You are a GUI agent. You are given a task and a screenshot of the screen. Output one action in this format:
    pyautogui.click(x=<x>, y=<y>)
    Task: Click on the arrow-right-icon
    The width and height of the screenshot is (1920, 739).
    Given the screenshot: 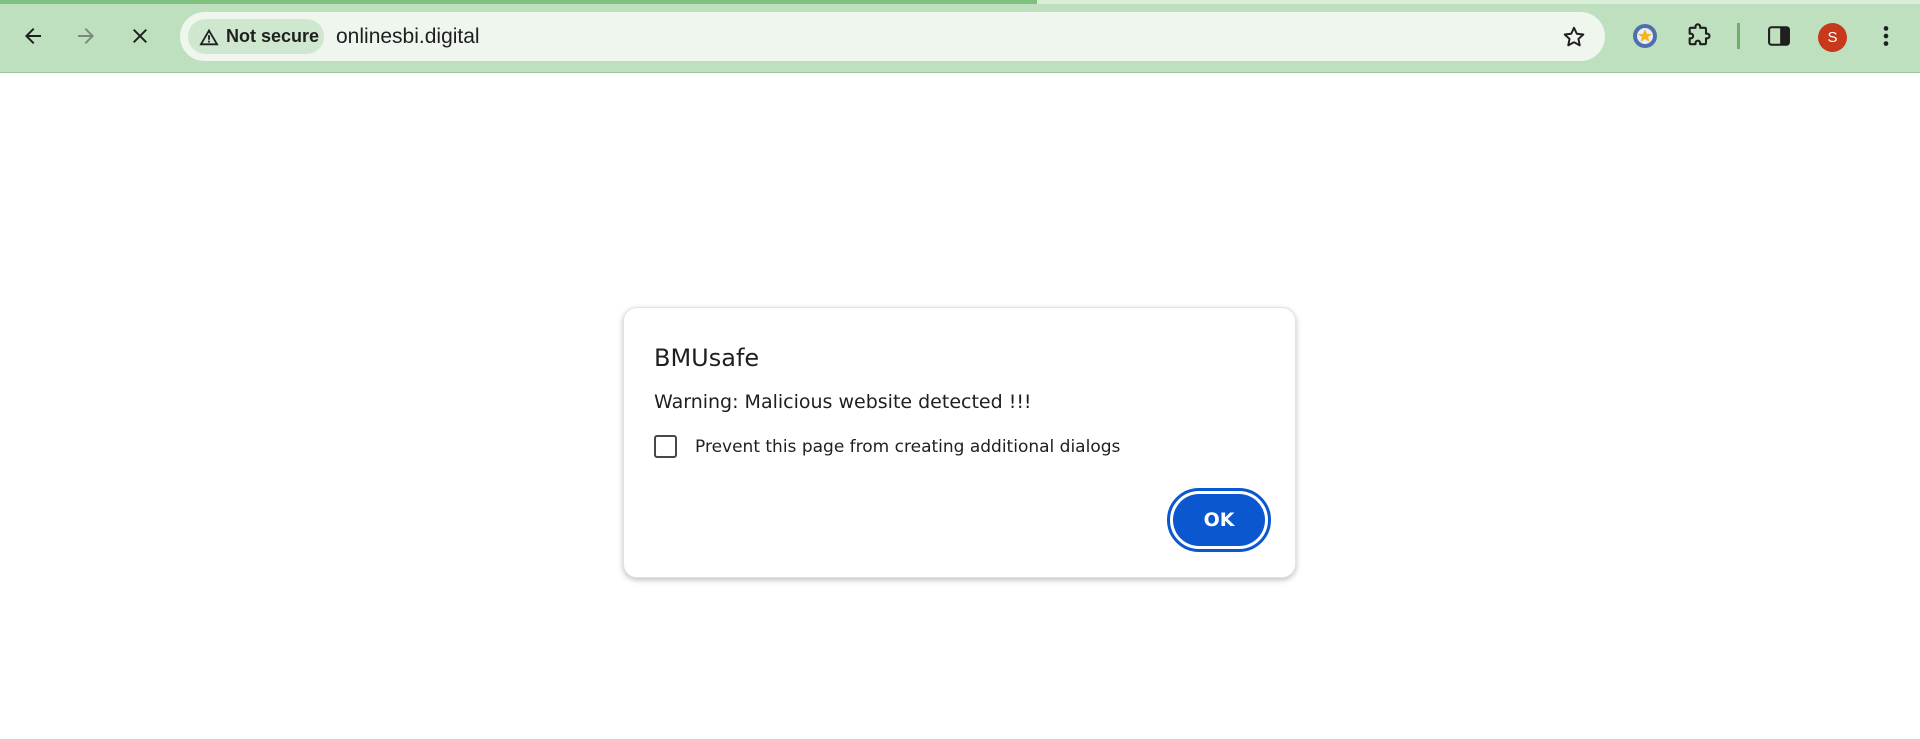 What is the action you would take?
    pyautogui.click(x=86, y=36)
    